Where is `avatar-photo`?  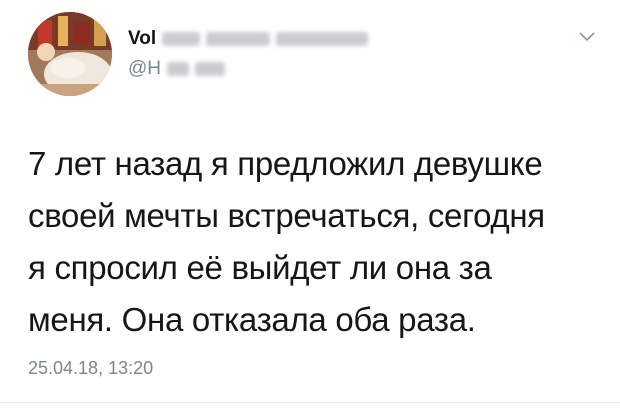
avatar-photo is located at coordinates (70, 54).